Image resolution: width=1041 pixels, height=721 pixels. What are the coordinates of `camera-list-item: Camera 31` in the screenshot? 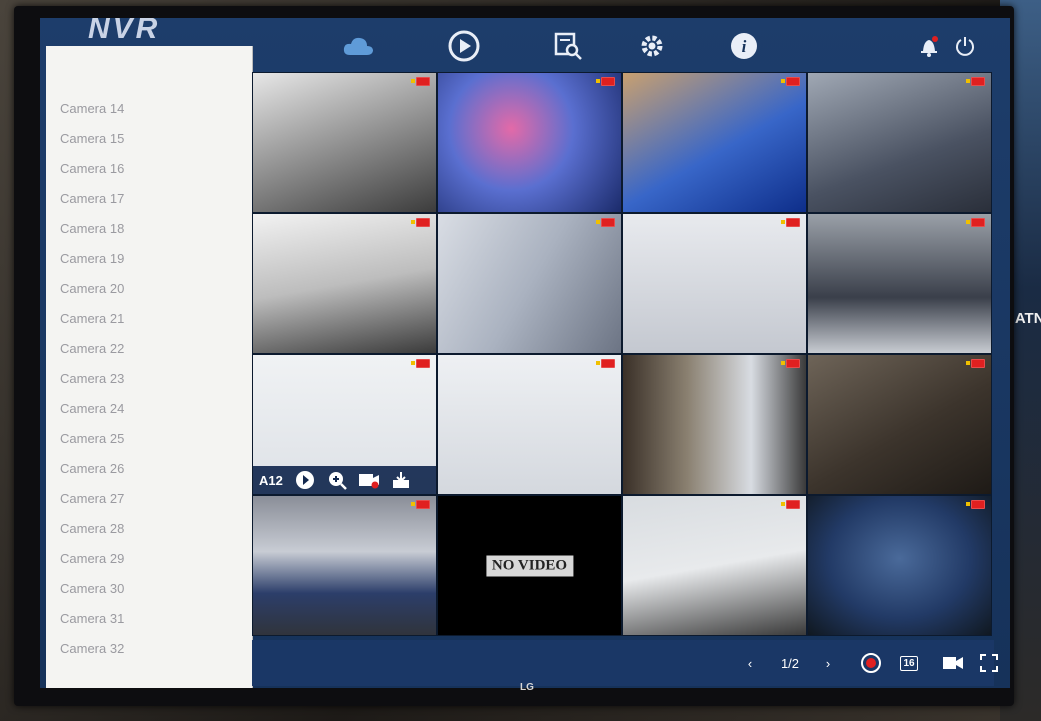 It's located at (92, 619).